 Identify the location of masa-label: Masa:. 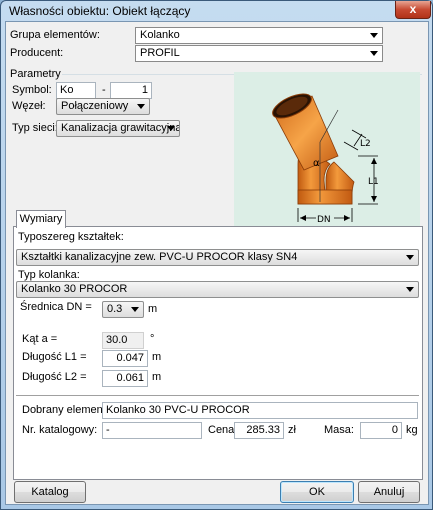
(339, 430).